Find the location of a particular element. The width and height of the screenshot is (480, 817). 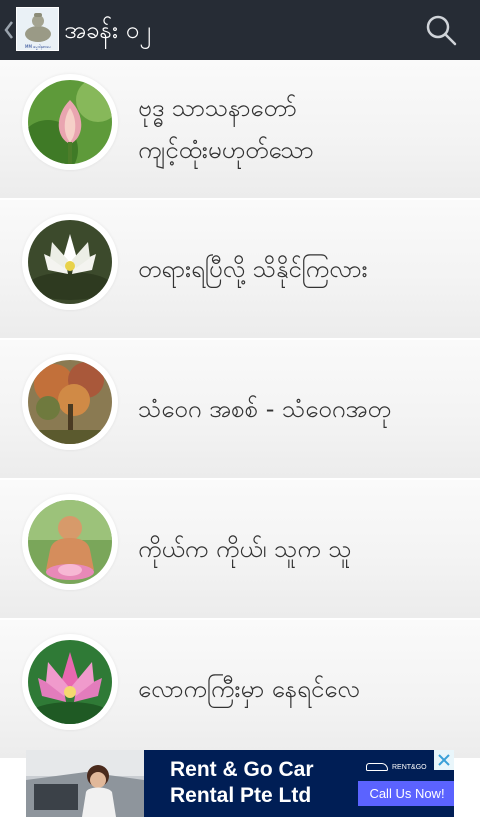

chevron-left-icon is located at coordinates (9, 30).